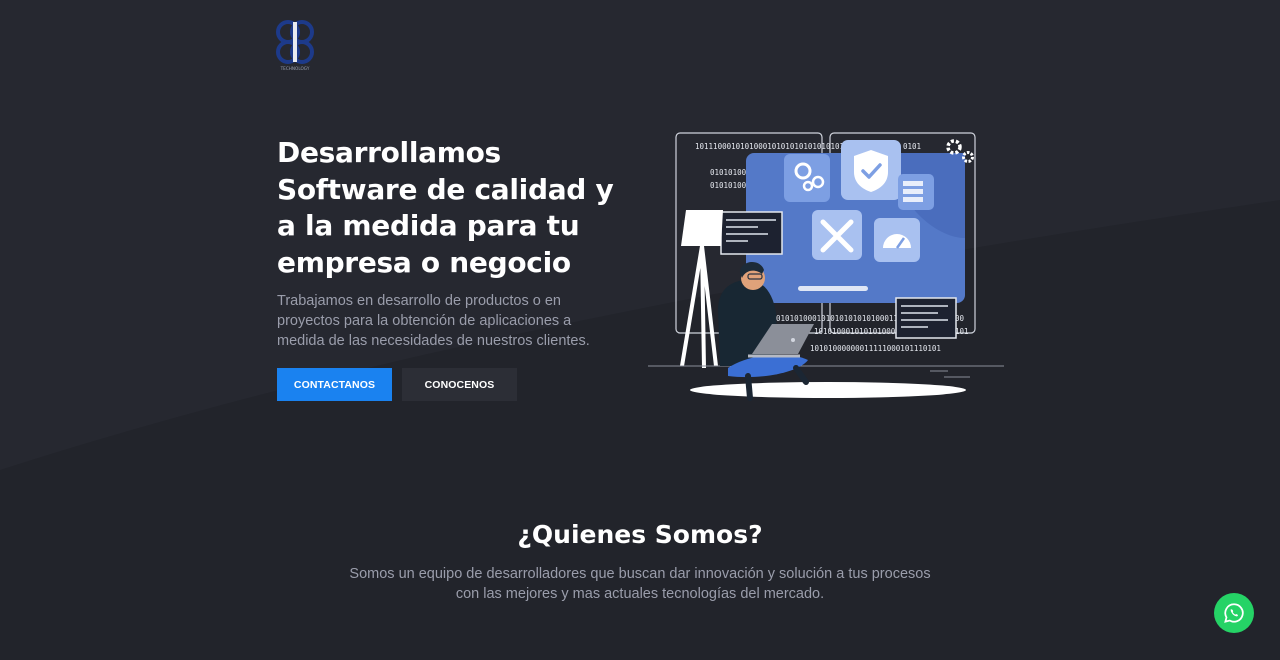 The width and height of the screenshot is (1280, 660). What do you see at coordinates (295, 68) in the screenshot?
I see `logo-text: TECHNOLOGY` at bounding box center [295, 68].